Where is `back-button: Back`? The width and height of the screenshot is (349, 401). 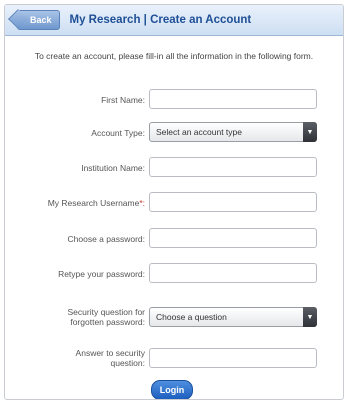 back-button: Back is located at coordinates (38, 20).